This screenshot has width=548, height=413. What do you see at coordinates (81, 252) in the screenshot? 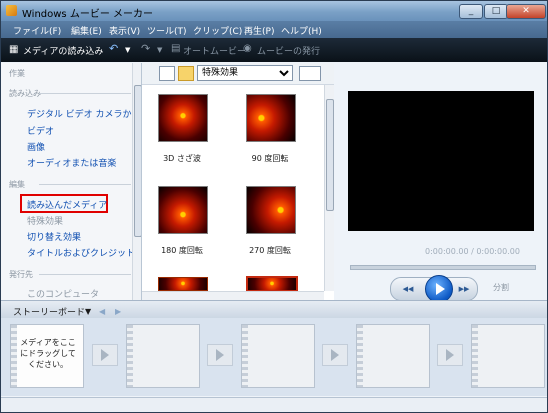
I see `titles-credits-link: タイトルおよびクレジット` at bounding box center [81, 252].